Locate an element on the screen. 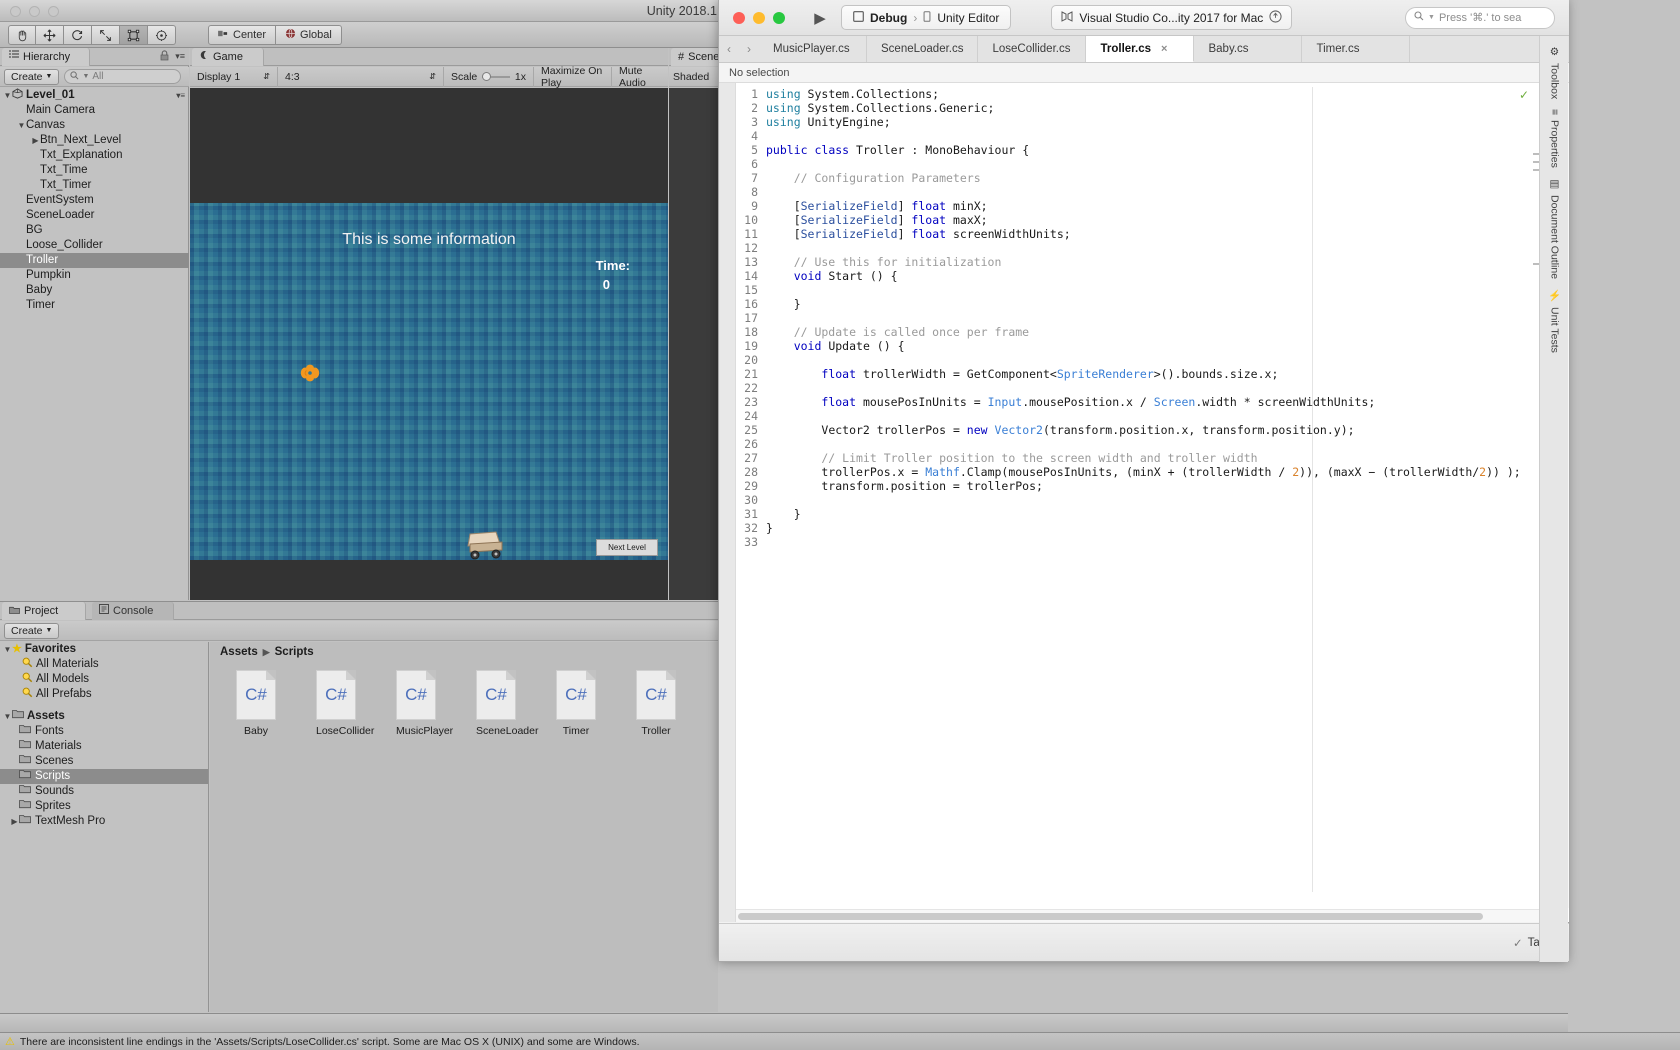 The image size is (1680, 1050). vs-close-button is located at coordinates (739, 17).